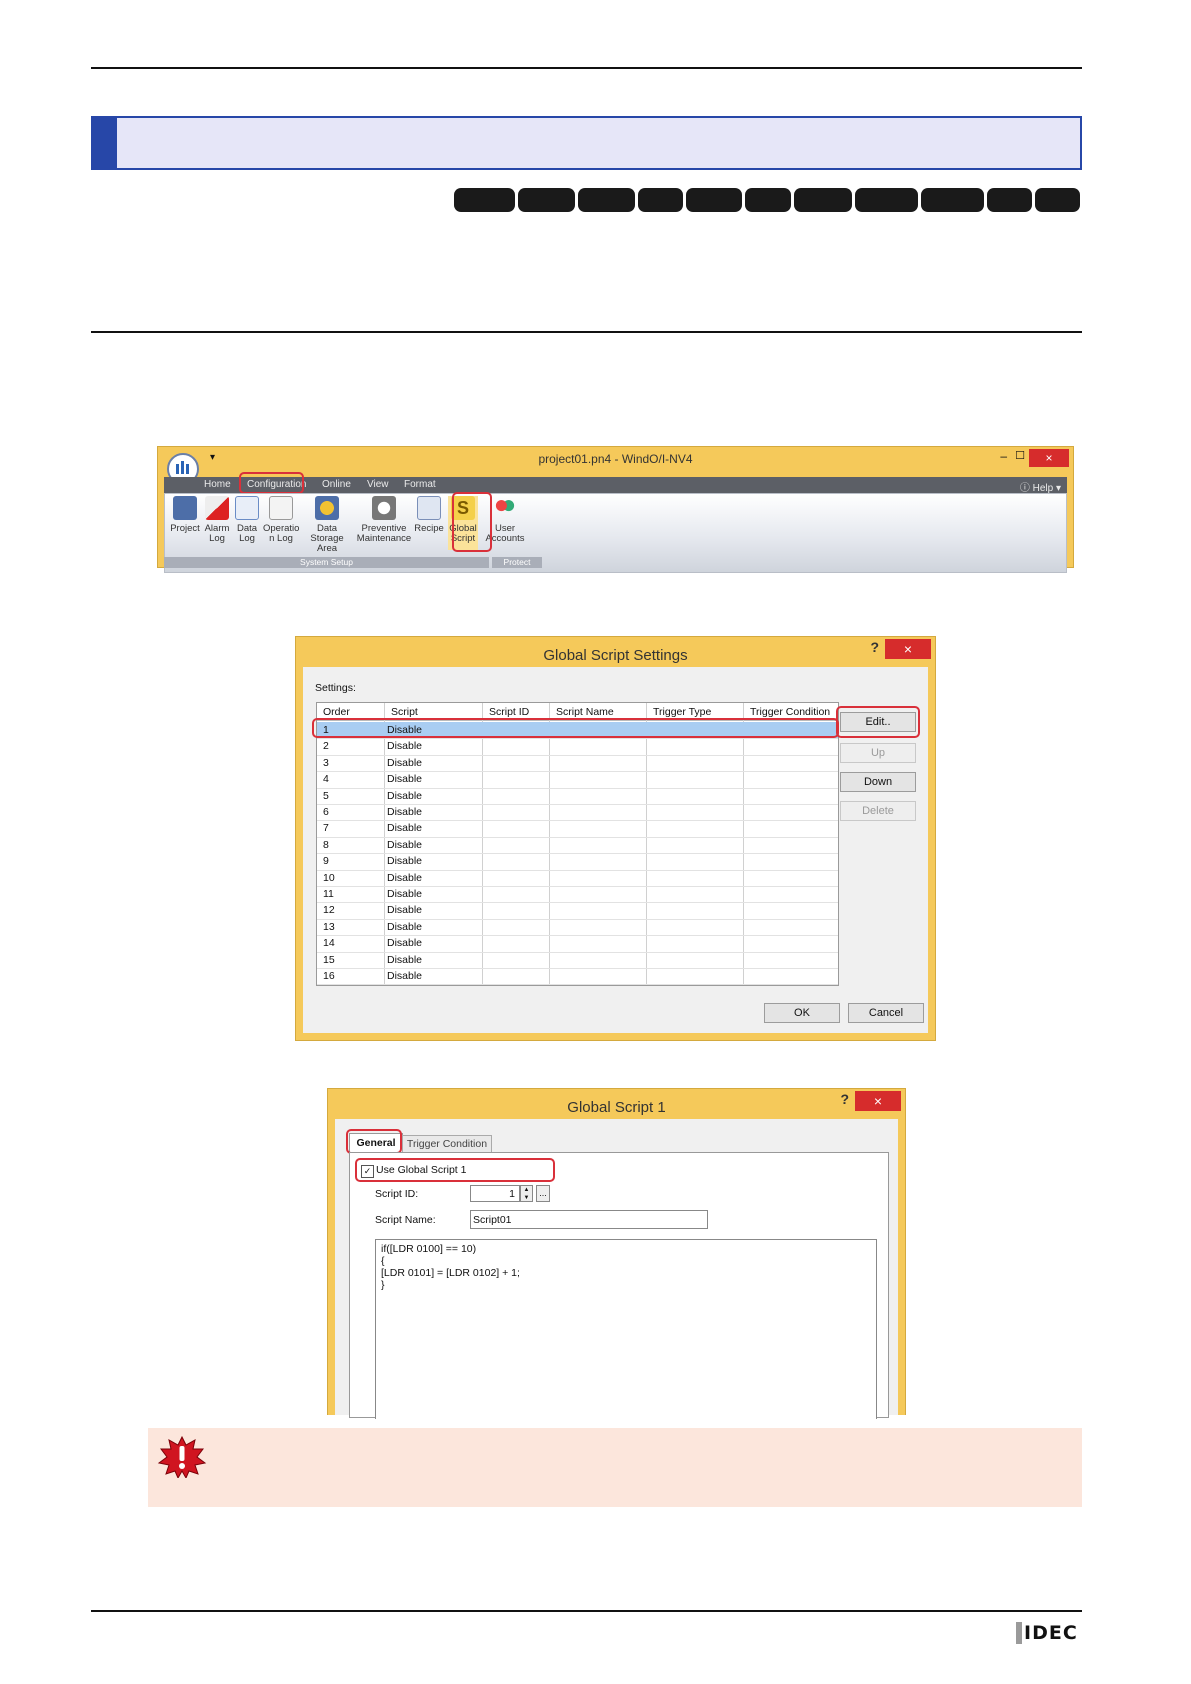 The width and height of the screenshot is (1191, 1684). Describe the element at coordinates (327, 533) in the screenshot. I see `ribbon-label: Data Storage` at that location.